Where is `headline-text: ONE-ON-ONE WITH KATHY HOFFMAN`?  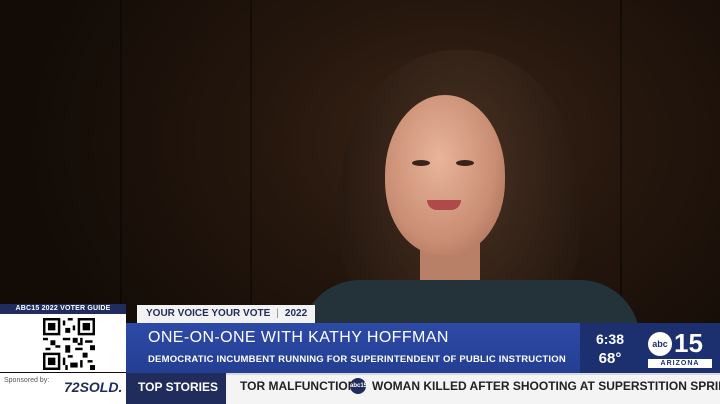
headline-text: ONE-ON-ONE WITH KATHY HOFFMAN is located at coordinates (298, 337).